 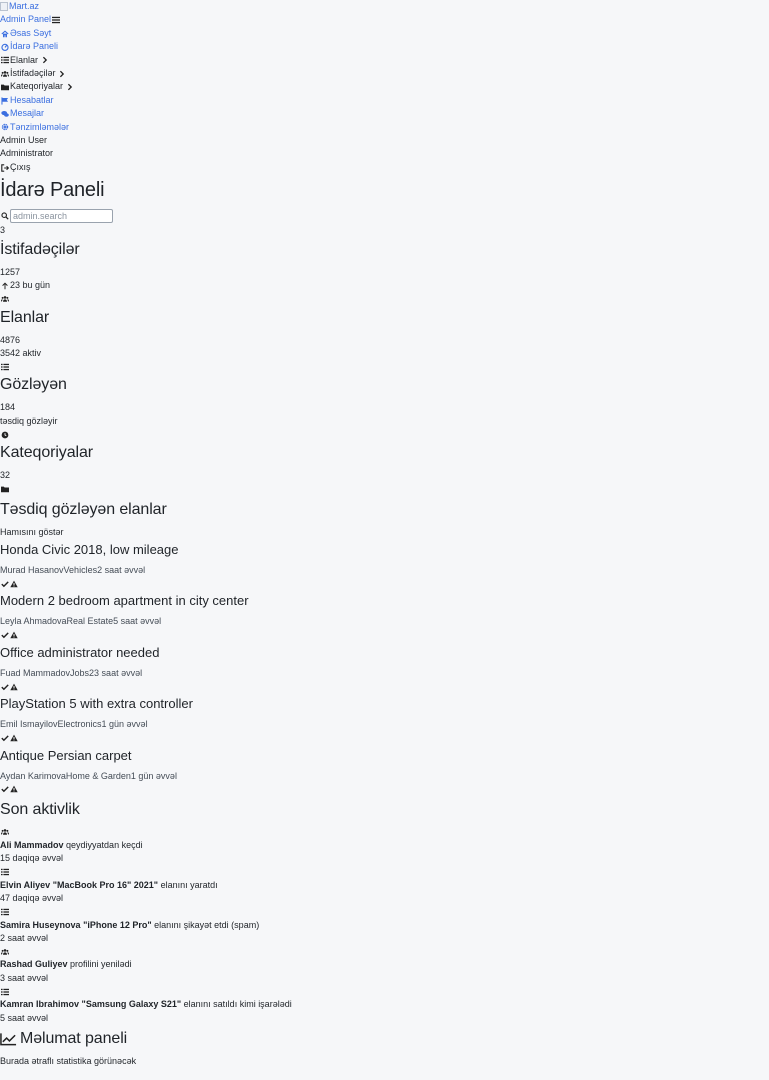 What do you see at coordinates (4, 951) in the screenshot?
I see `users-icon` at bounding box center [4, 951].